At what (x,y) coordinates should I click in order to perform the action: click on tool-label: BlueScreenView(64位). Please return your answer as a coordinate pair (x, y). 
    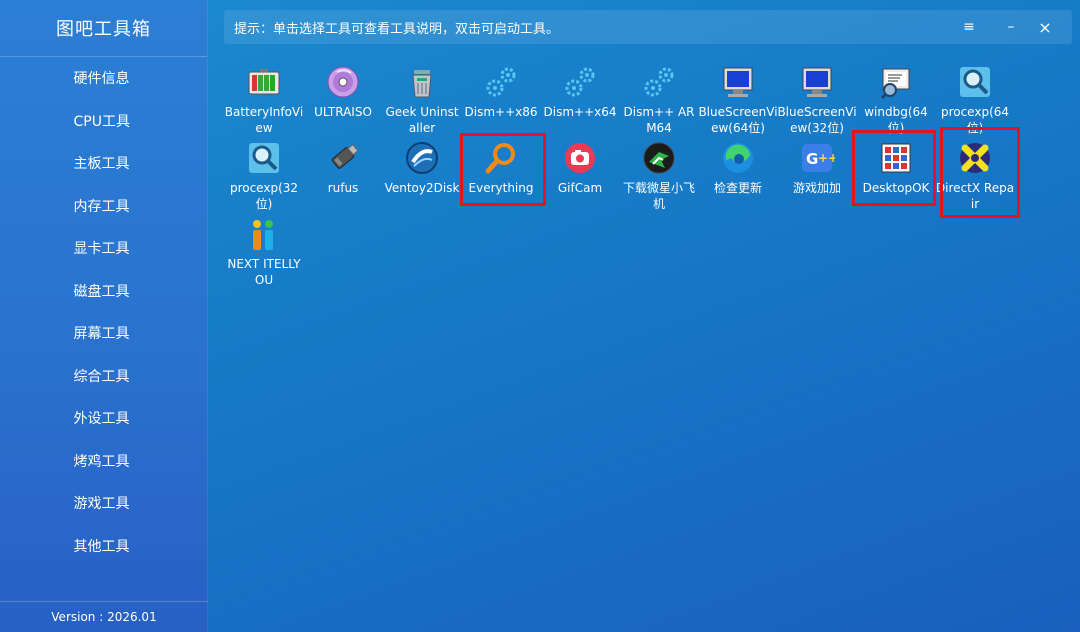
    Looking at the image, I should click on (738, 120).